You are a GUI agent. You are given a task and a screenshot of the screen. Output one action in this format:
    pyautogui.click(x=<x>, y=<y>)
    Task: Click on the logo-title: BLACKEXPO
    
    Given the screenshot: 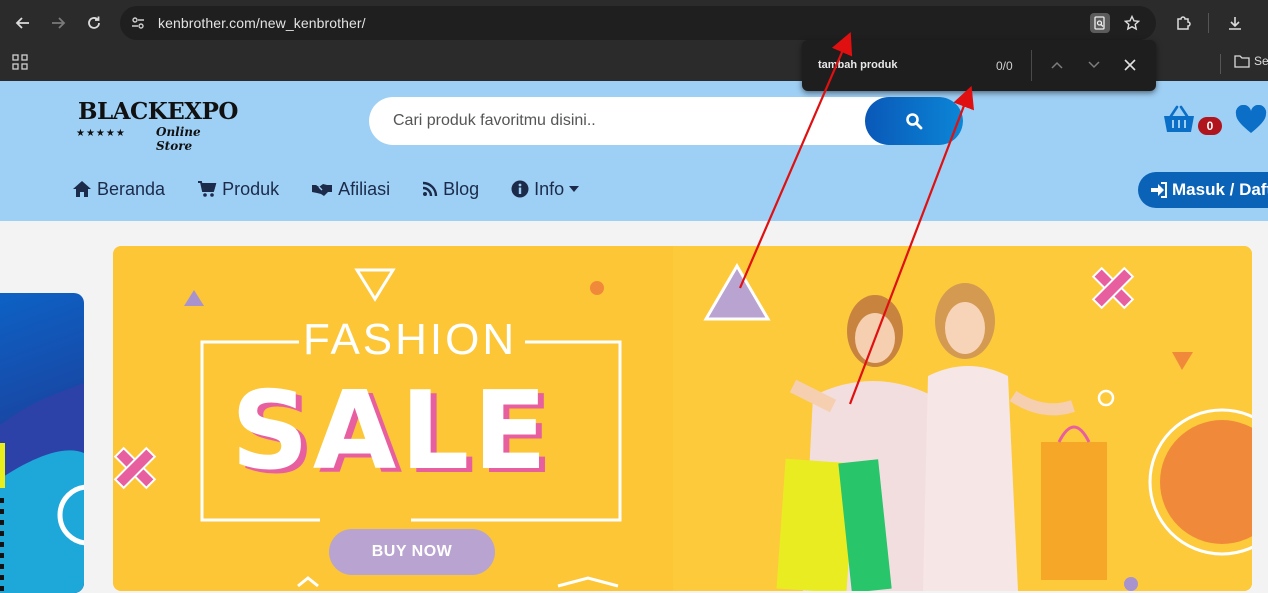 What is the action you would take?
    pyautogui.click(x=158, y=111)
    